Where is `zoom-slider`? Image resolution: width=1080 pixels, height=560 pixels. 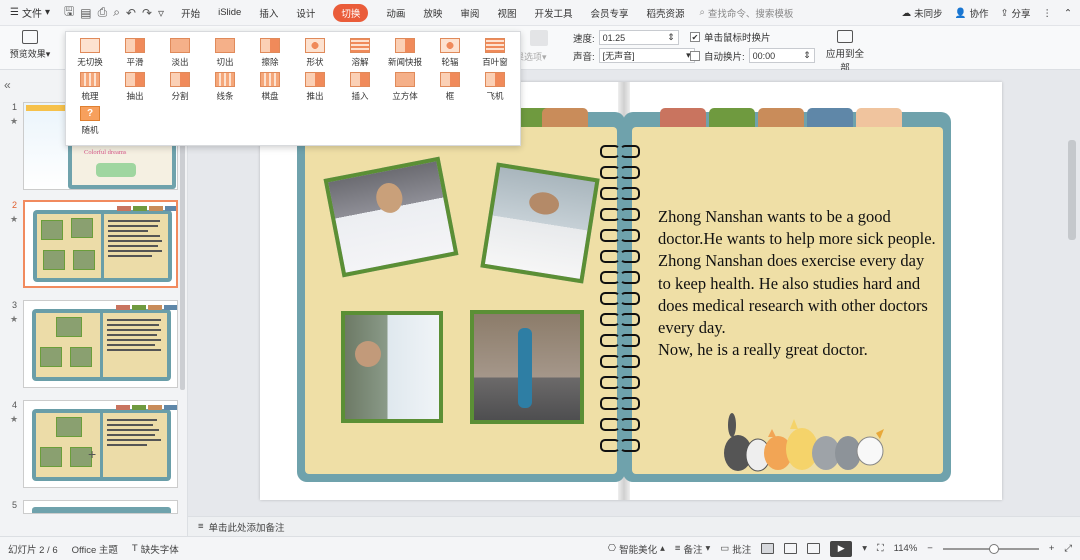
zoom-slider is located at coordinates (990, 548).